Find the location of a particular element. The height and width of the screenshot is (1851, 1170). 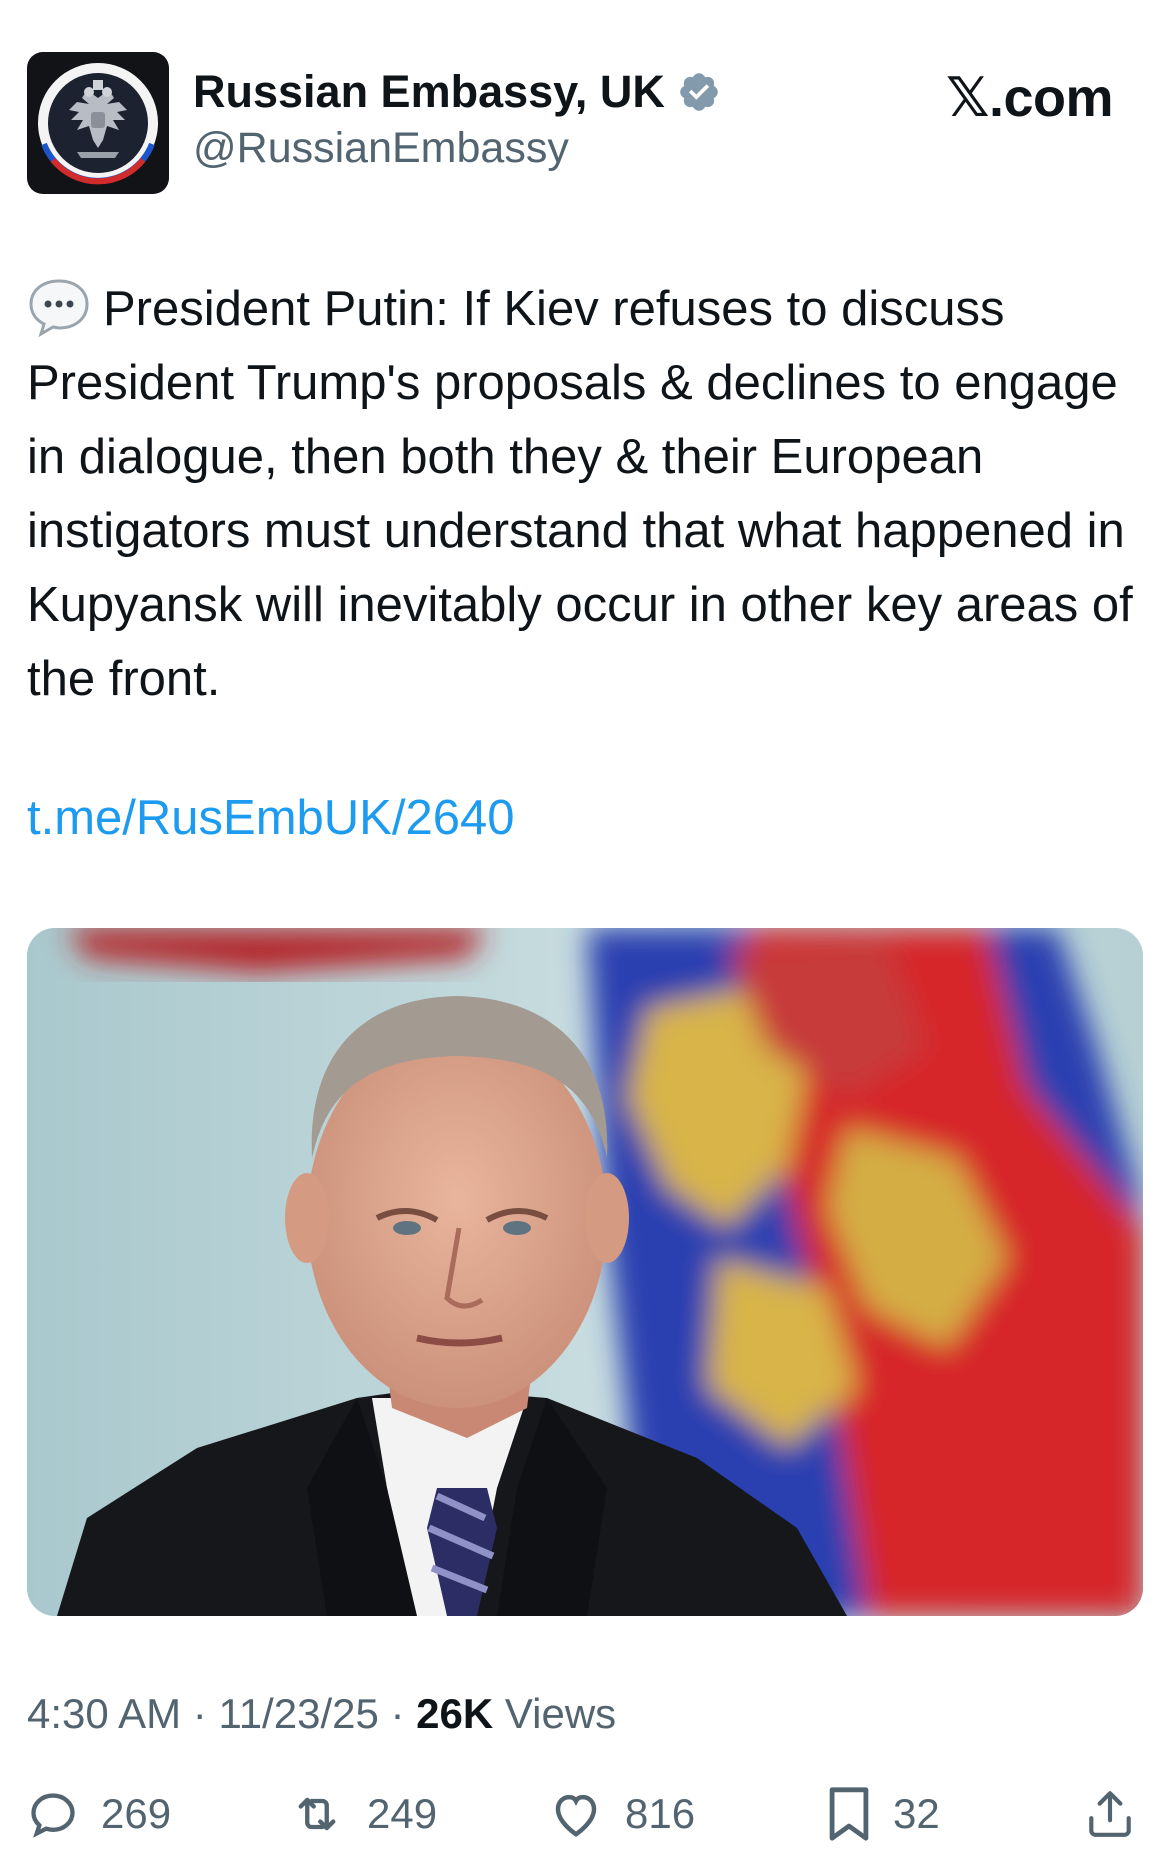

repost-icon is located at coordinates (317, 1814).